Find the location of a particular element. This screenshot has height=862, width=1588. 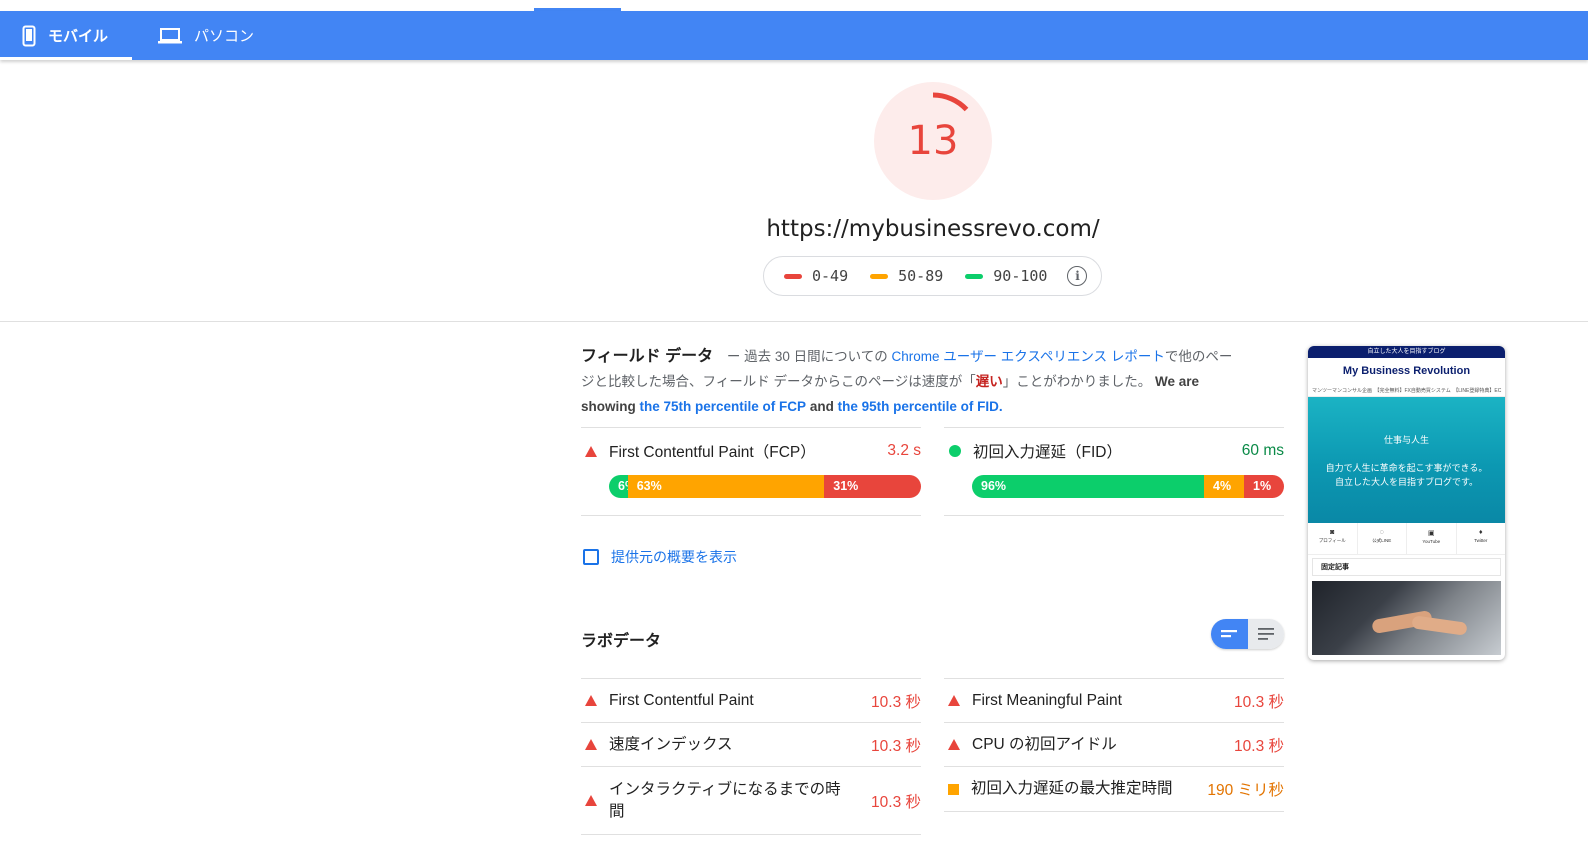

distribution-slow: 1% is located at coordinates (1264, 486).